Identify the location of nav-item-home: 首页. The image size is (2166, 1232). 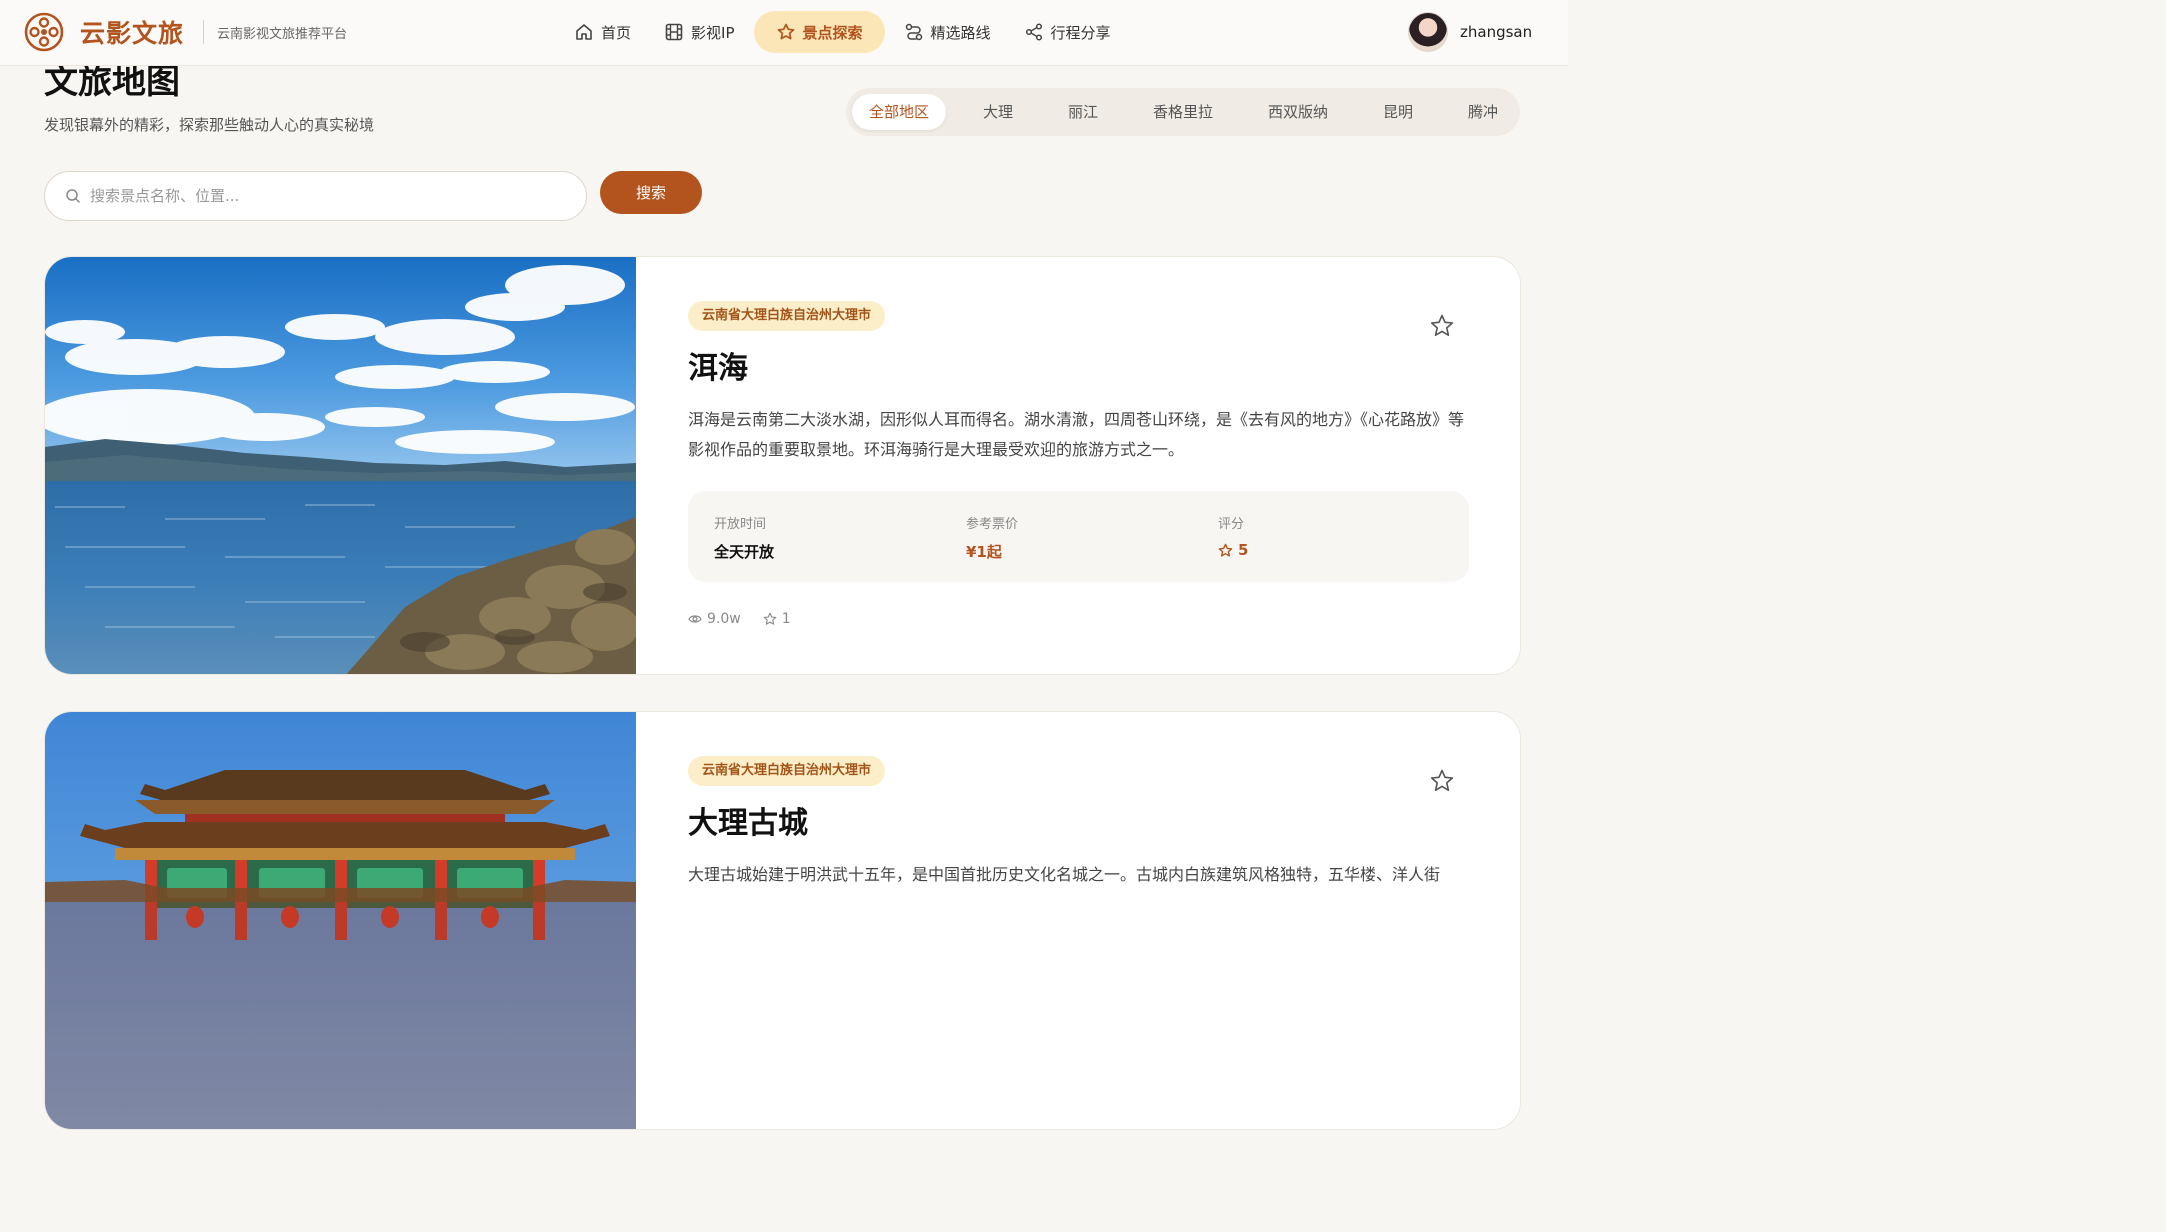
(602, 32).